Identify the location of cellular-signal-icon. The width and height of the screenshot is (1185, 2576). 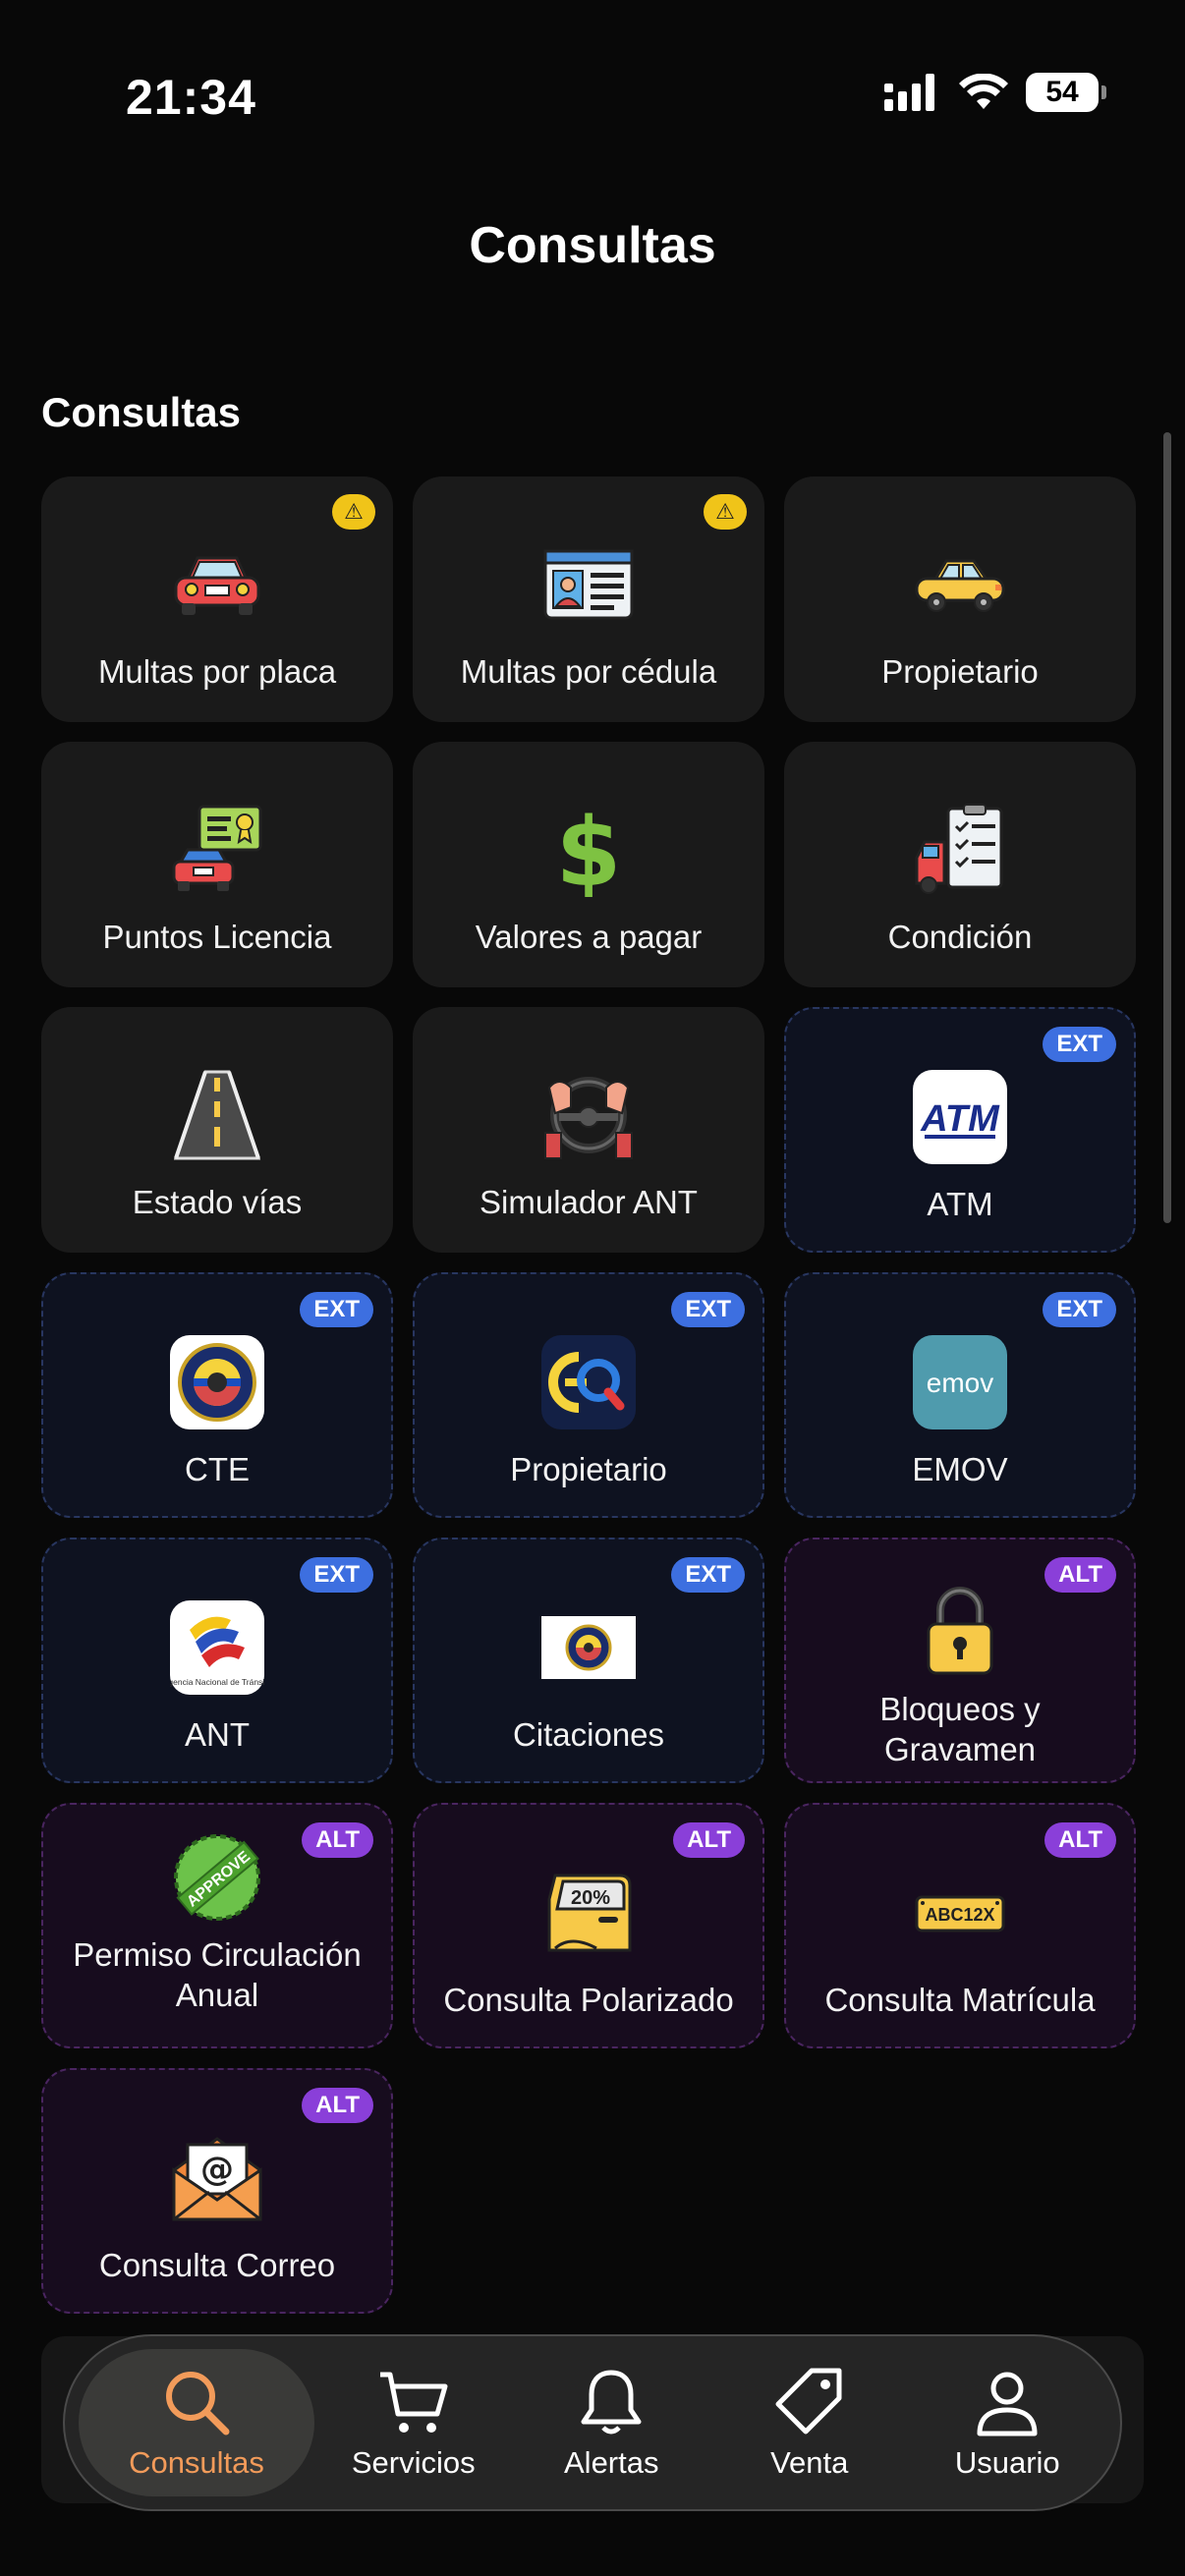
(909, 92).